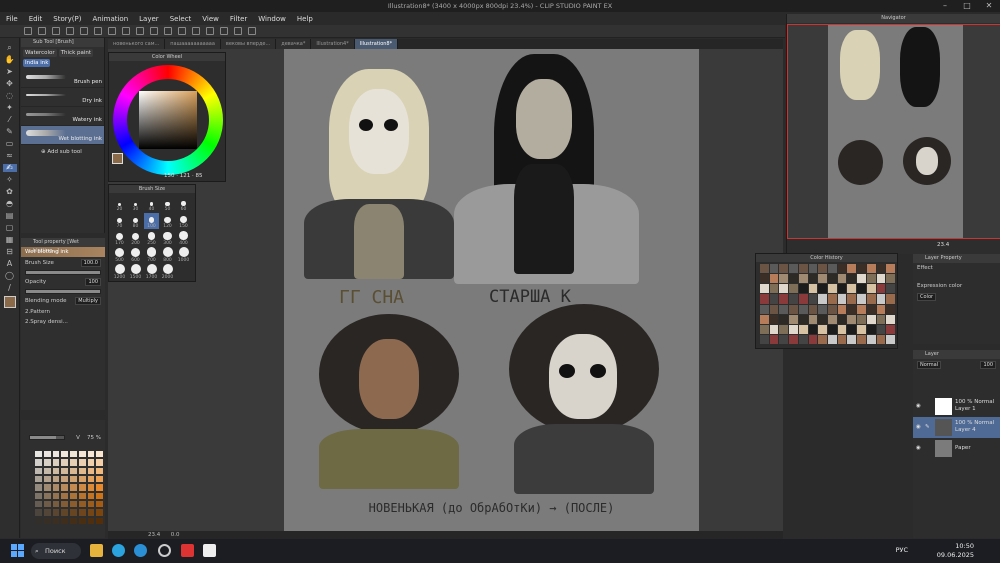 The image size is (1000, 563). What do you see at coordinates (224, 31) in the screenshot?
I see `ruler-snap-icon` at bounding box center [224, 31].